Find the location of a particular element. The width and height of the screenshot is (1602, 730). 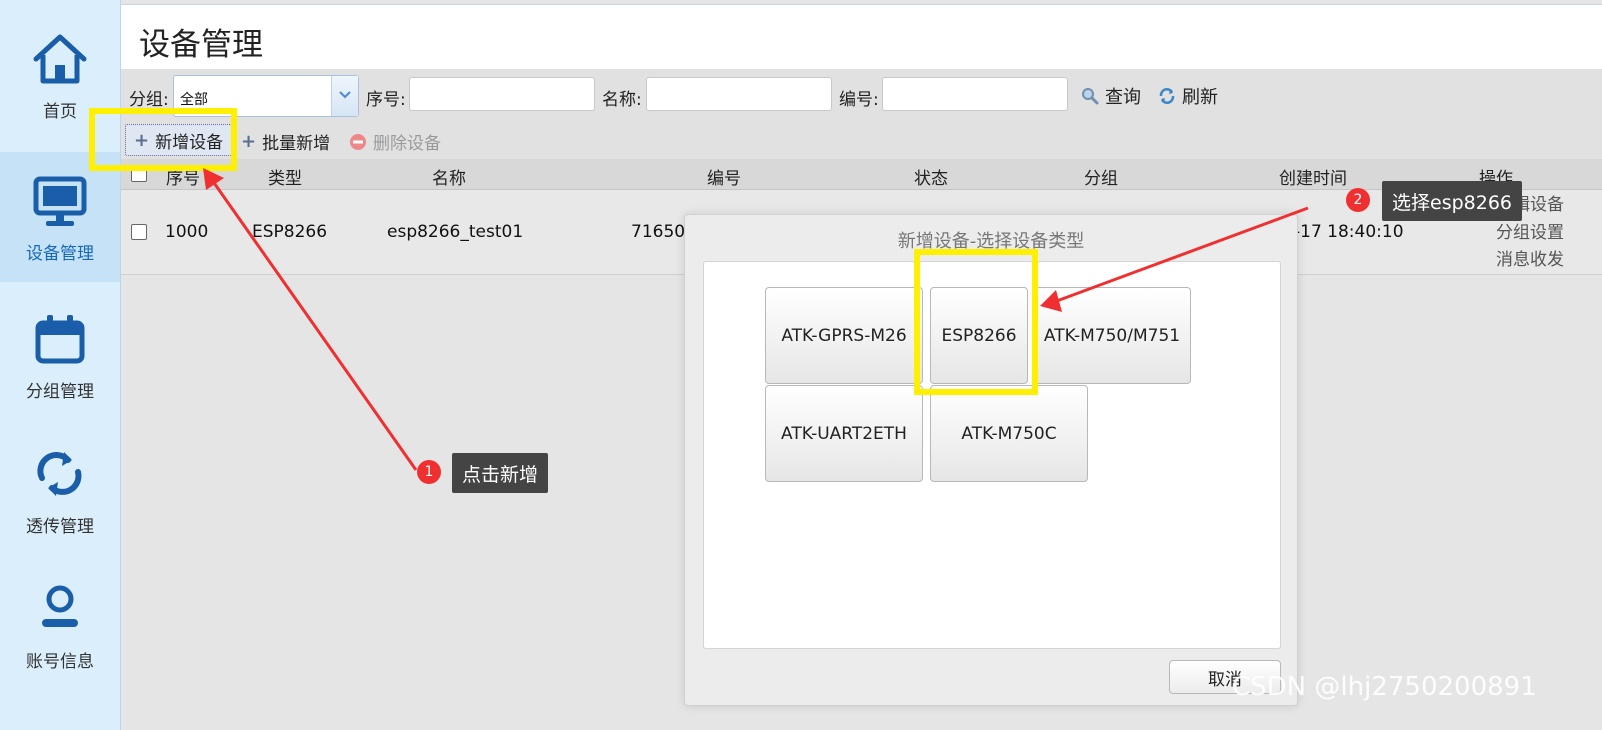

group-settings-link: 分组设置 is located at coordinates (1530, 230).